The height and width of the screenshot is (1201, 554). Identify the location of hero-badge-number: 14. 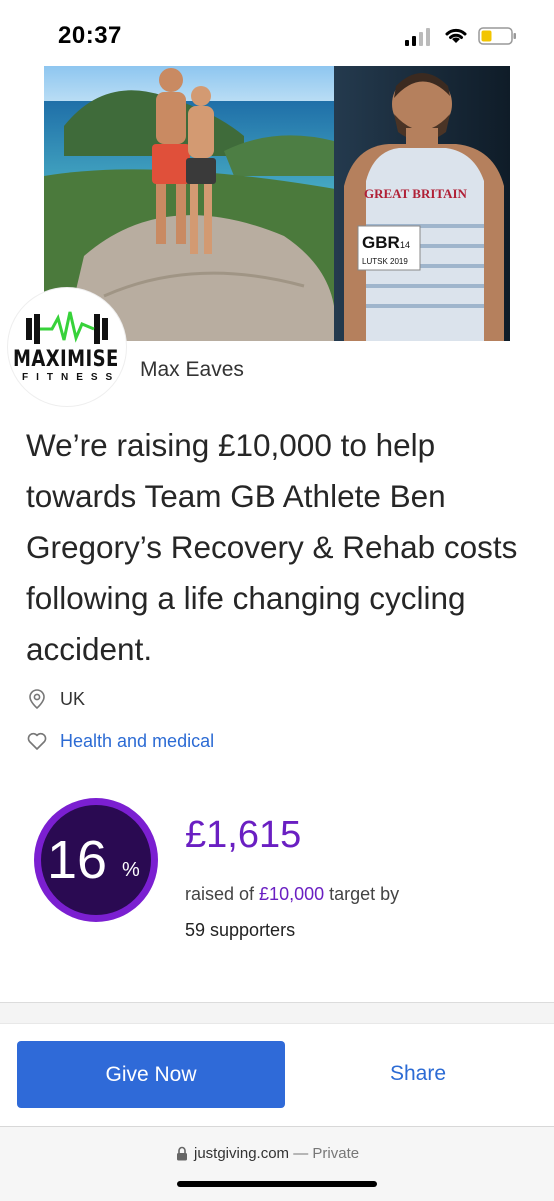
(405, 245).